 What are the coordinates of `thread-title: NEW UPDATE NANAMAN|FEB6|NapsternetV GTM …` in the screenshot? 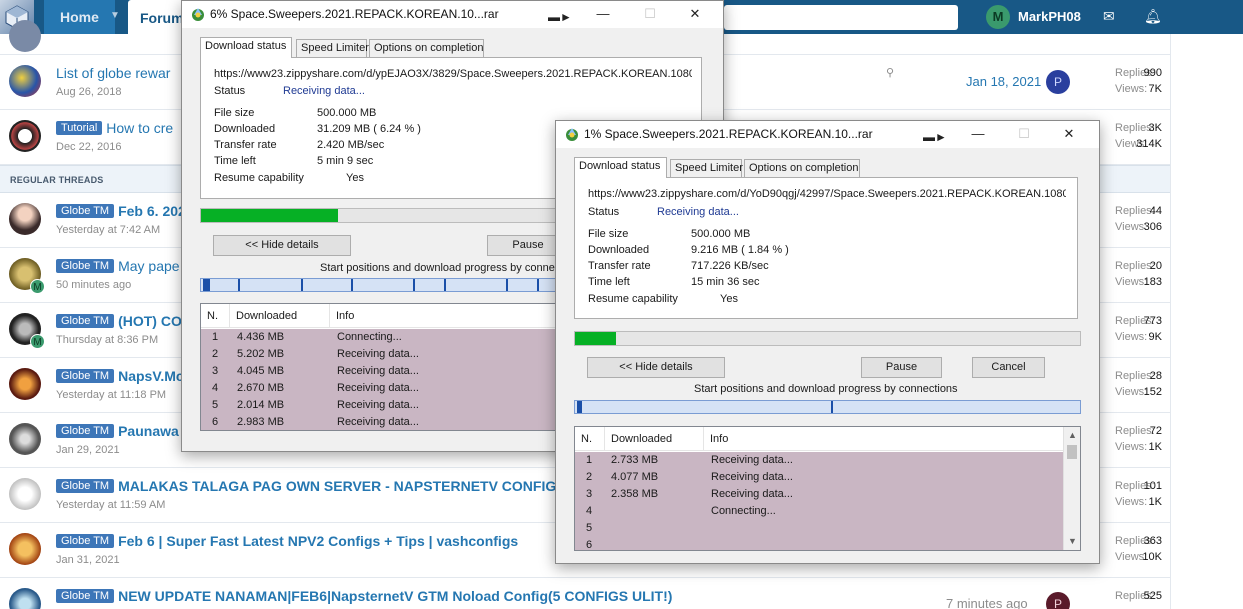 It's located at (395, 596).